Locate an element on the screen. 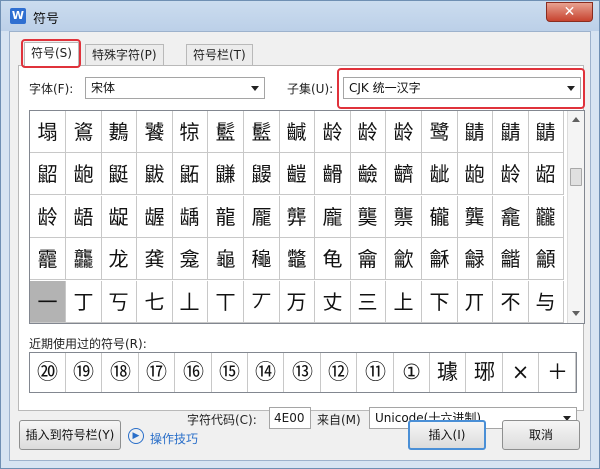  recent-symbol-cell: ⑮ is located at coordinates (230, 372).